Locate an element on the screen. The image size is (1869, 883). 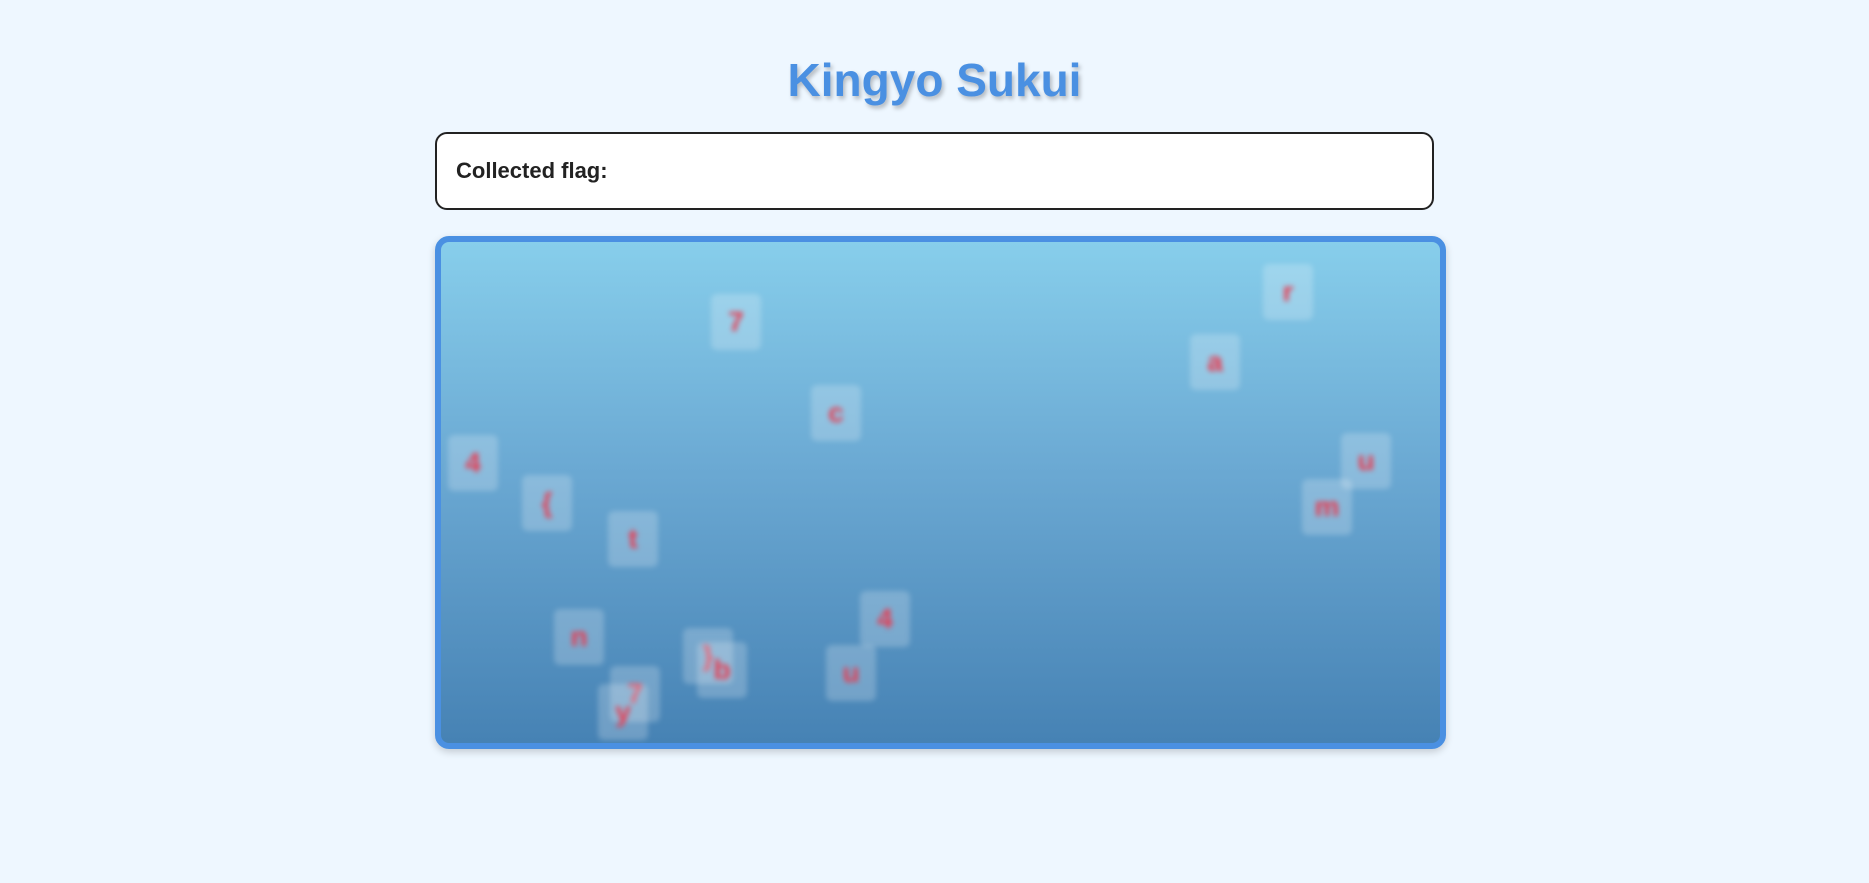
fish-letter: b is located at coordinates (722, 670).